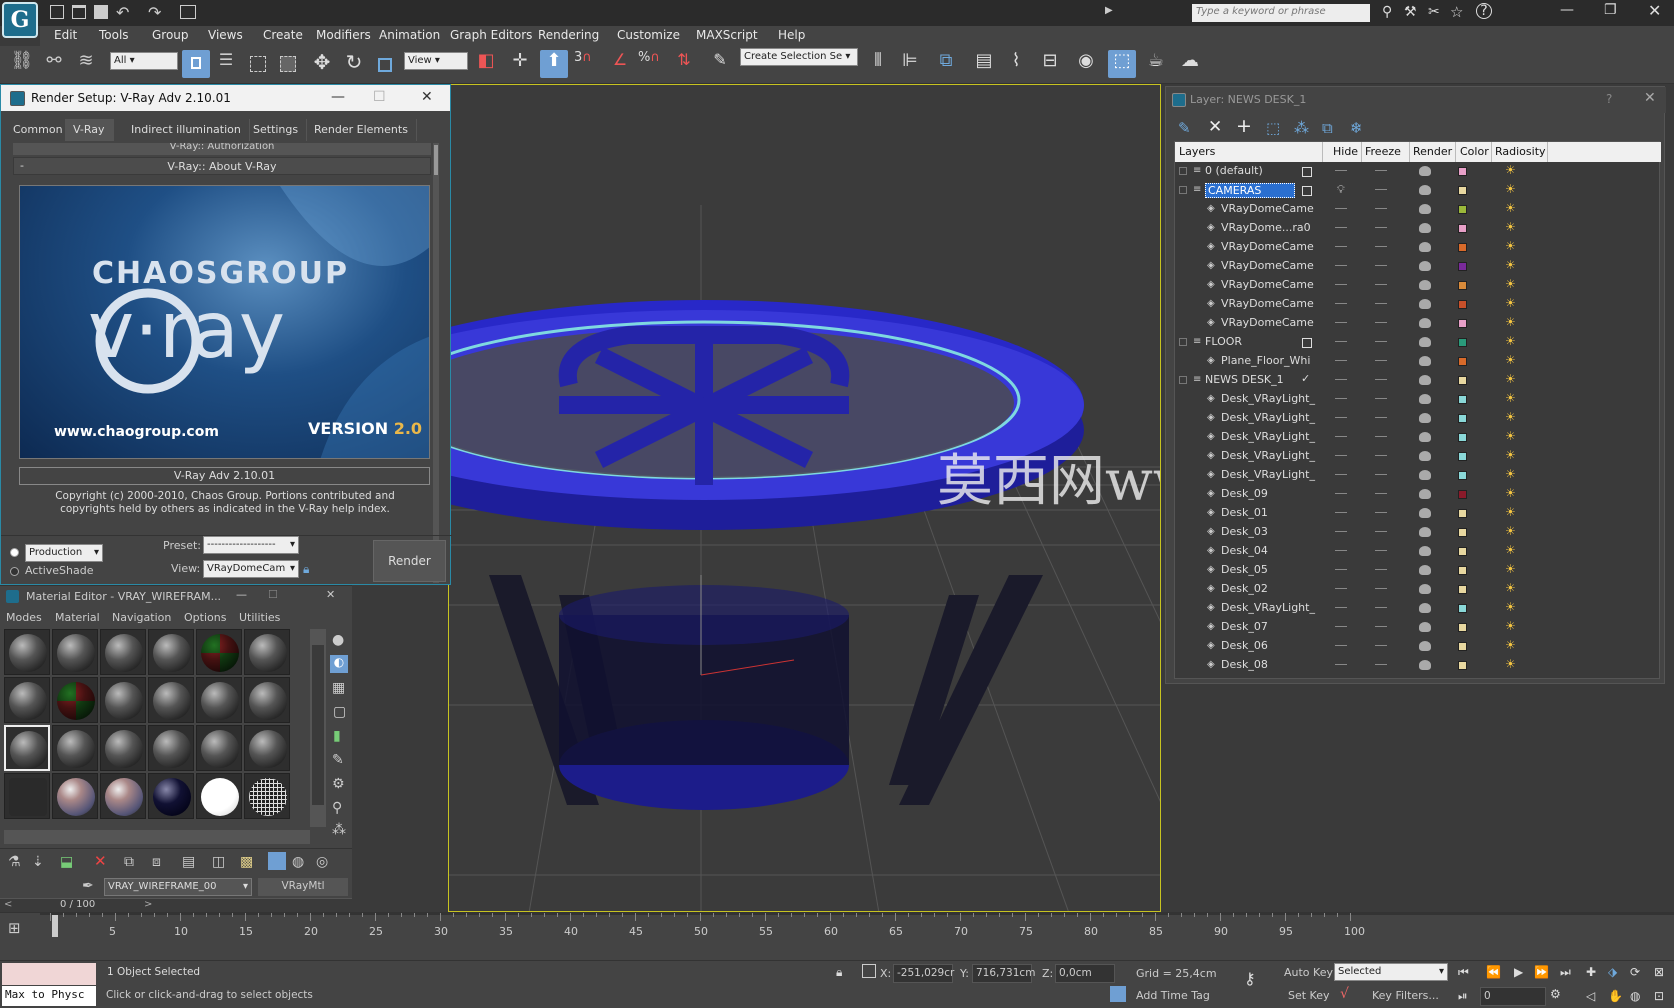 The width and height of the screenshot is (1674, 1008). I want to click on pivot-center-icon: ◧, so click(486, 64).